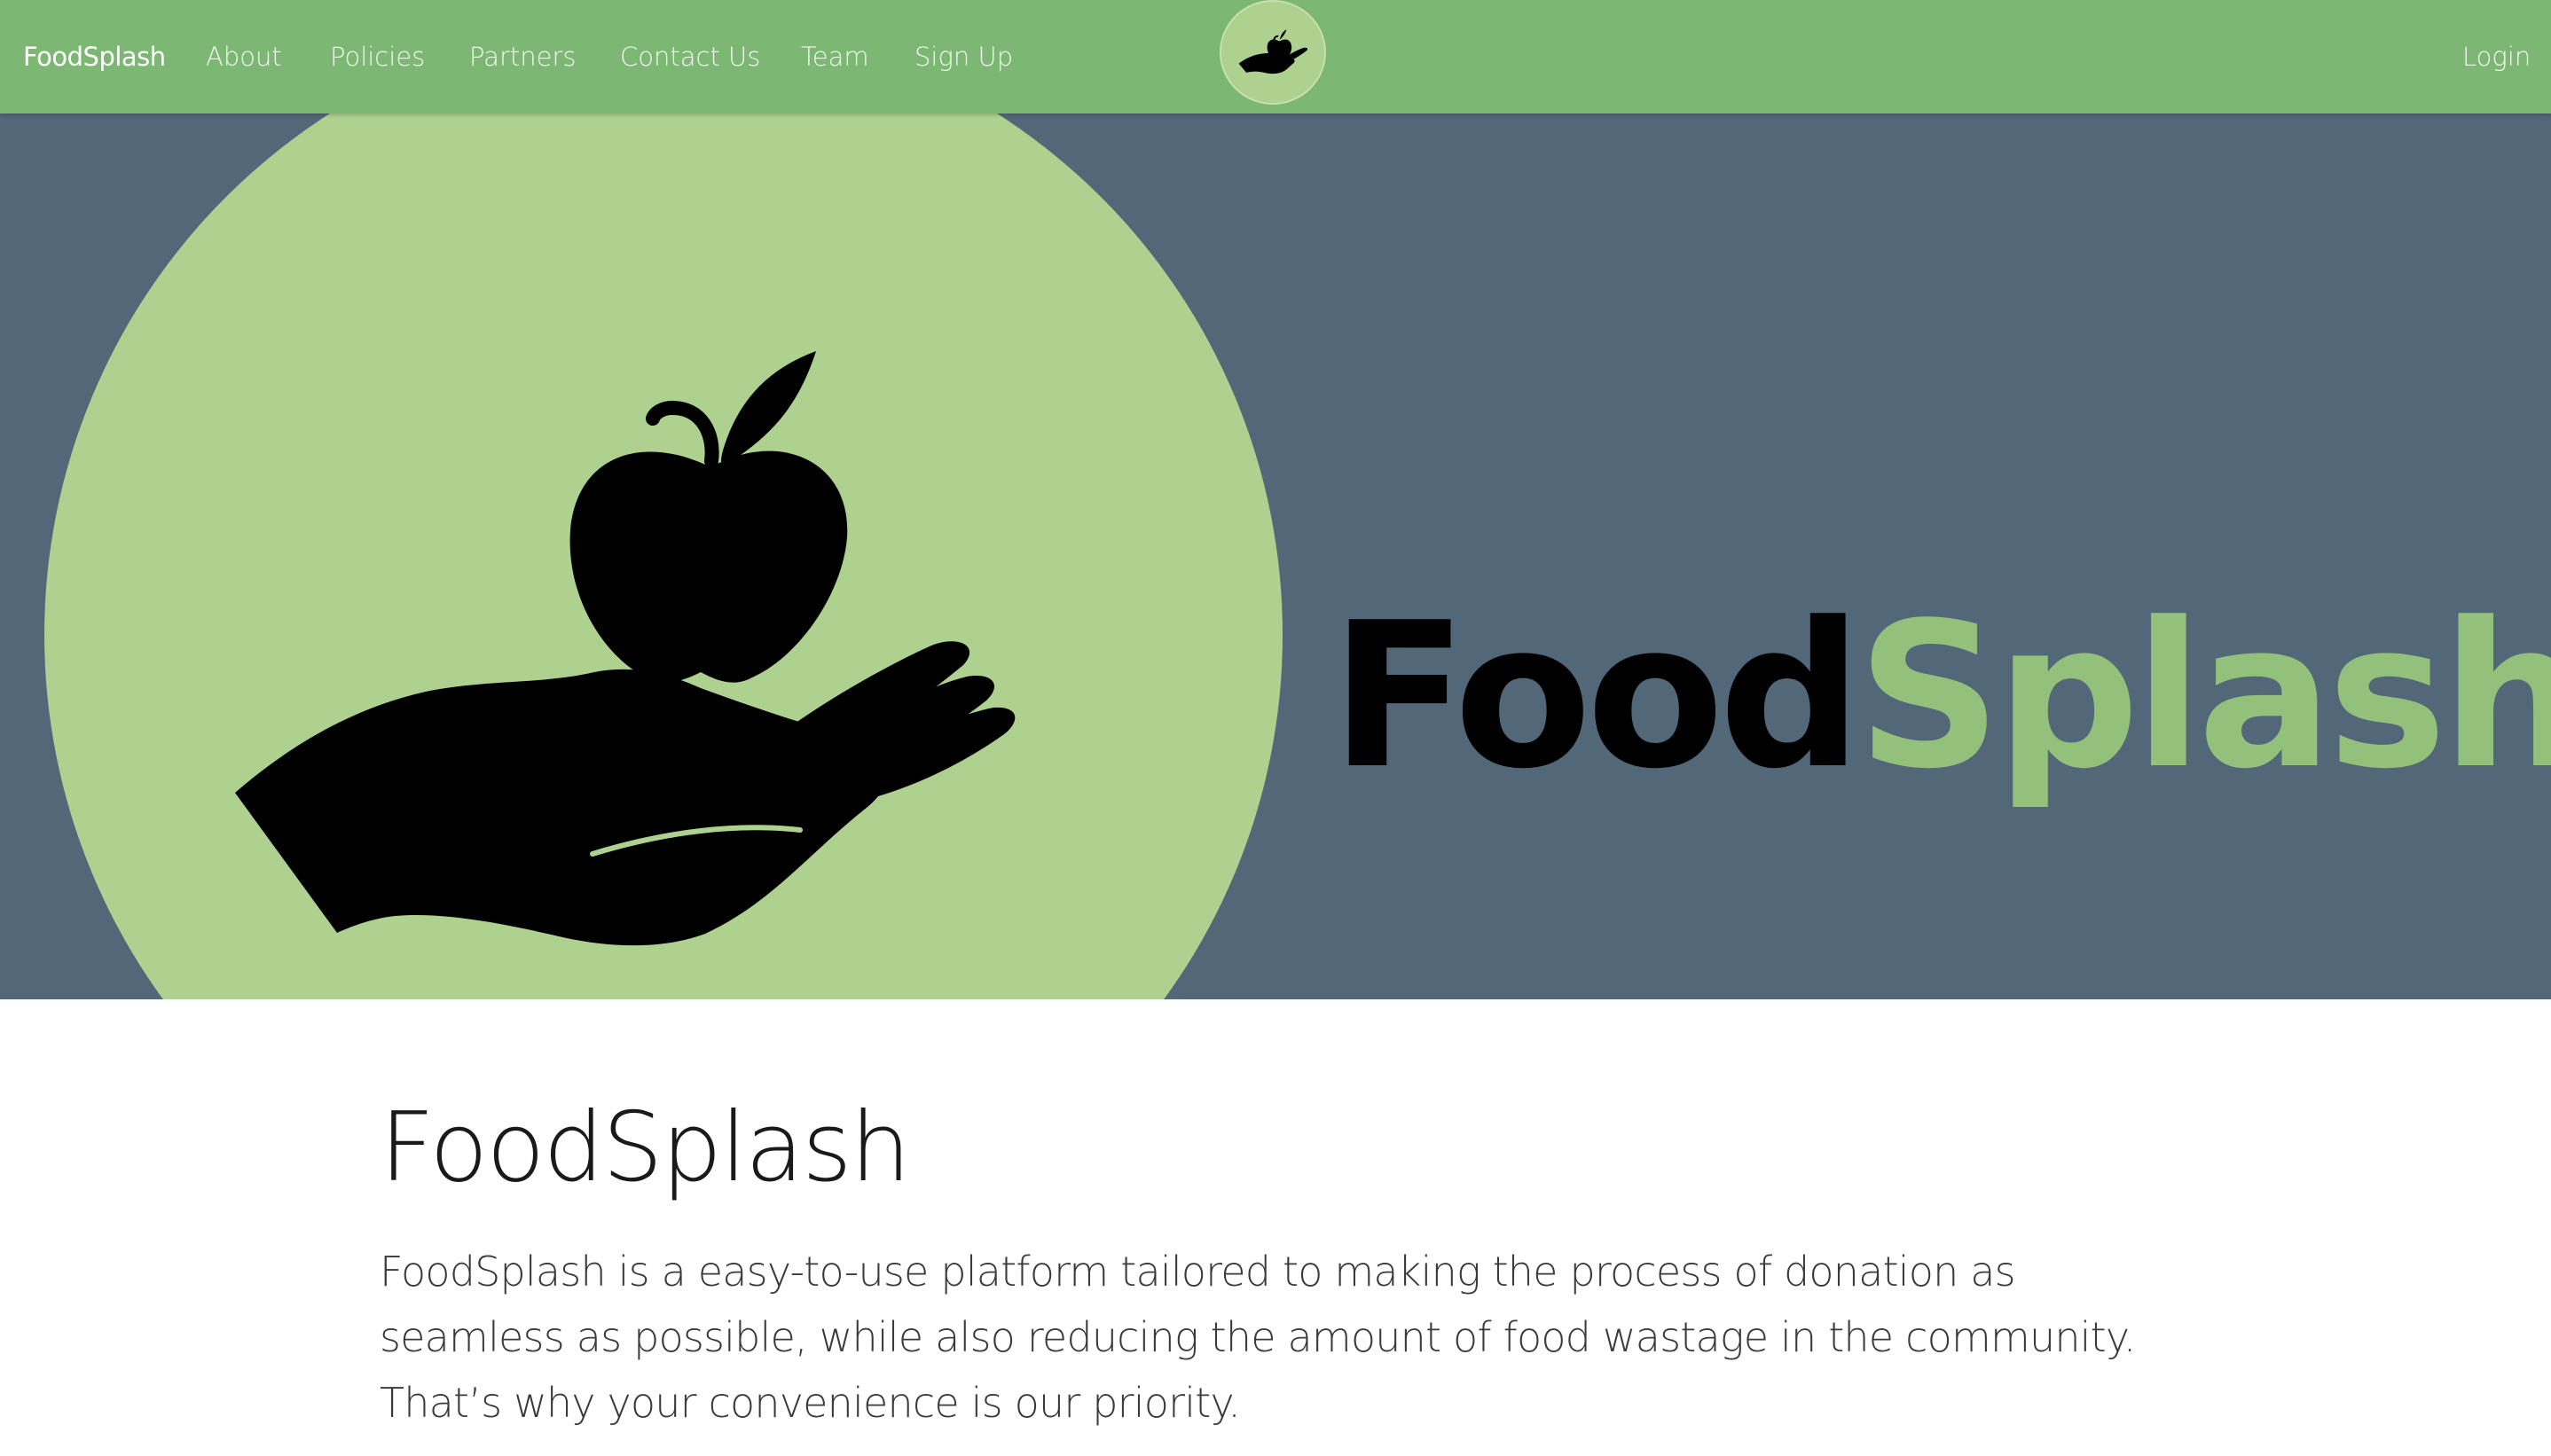 This screenshot has height=1456, width=2551. I want to click on nav-signup-link: Sign Up, so click(963, 56).